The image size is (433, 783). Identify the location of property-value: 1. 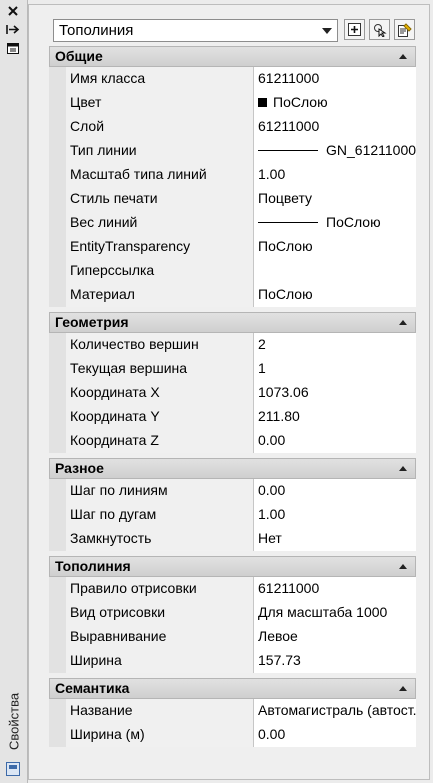
(262, 368).